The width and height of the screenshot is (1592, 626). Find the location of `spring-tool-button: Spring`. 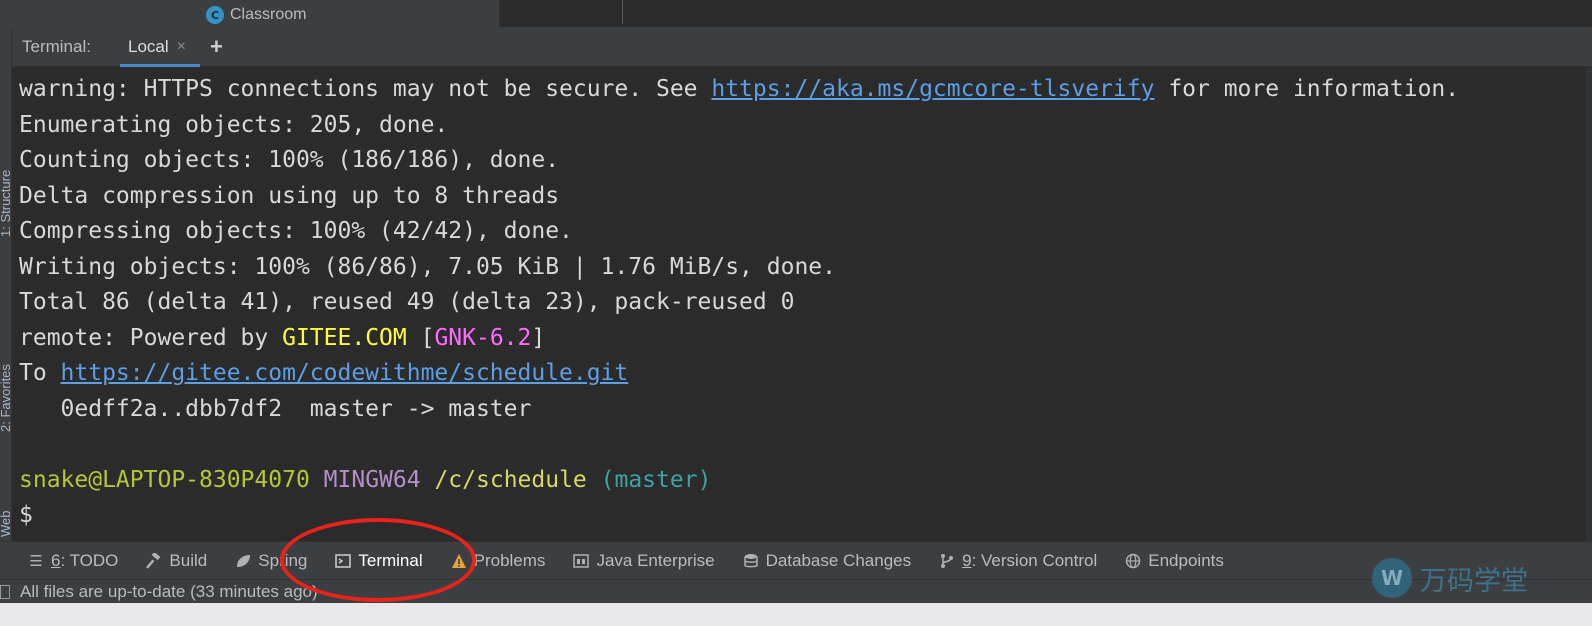

spring-tool-button: Spring is located at coordinates (271, 561).